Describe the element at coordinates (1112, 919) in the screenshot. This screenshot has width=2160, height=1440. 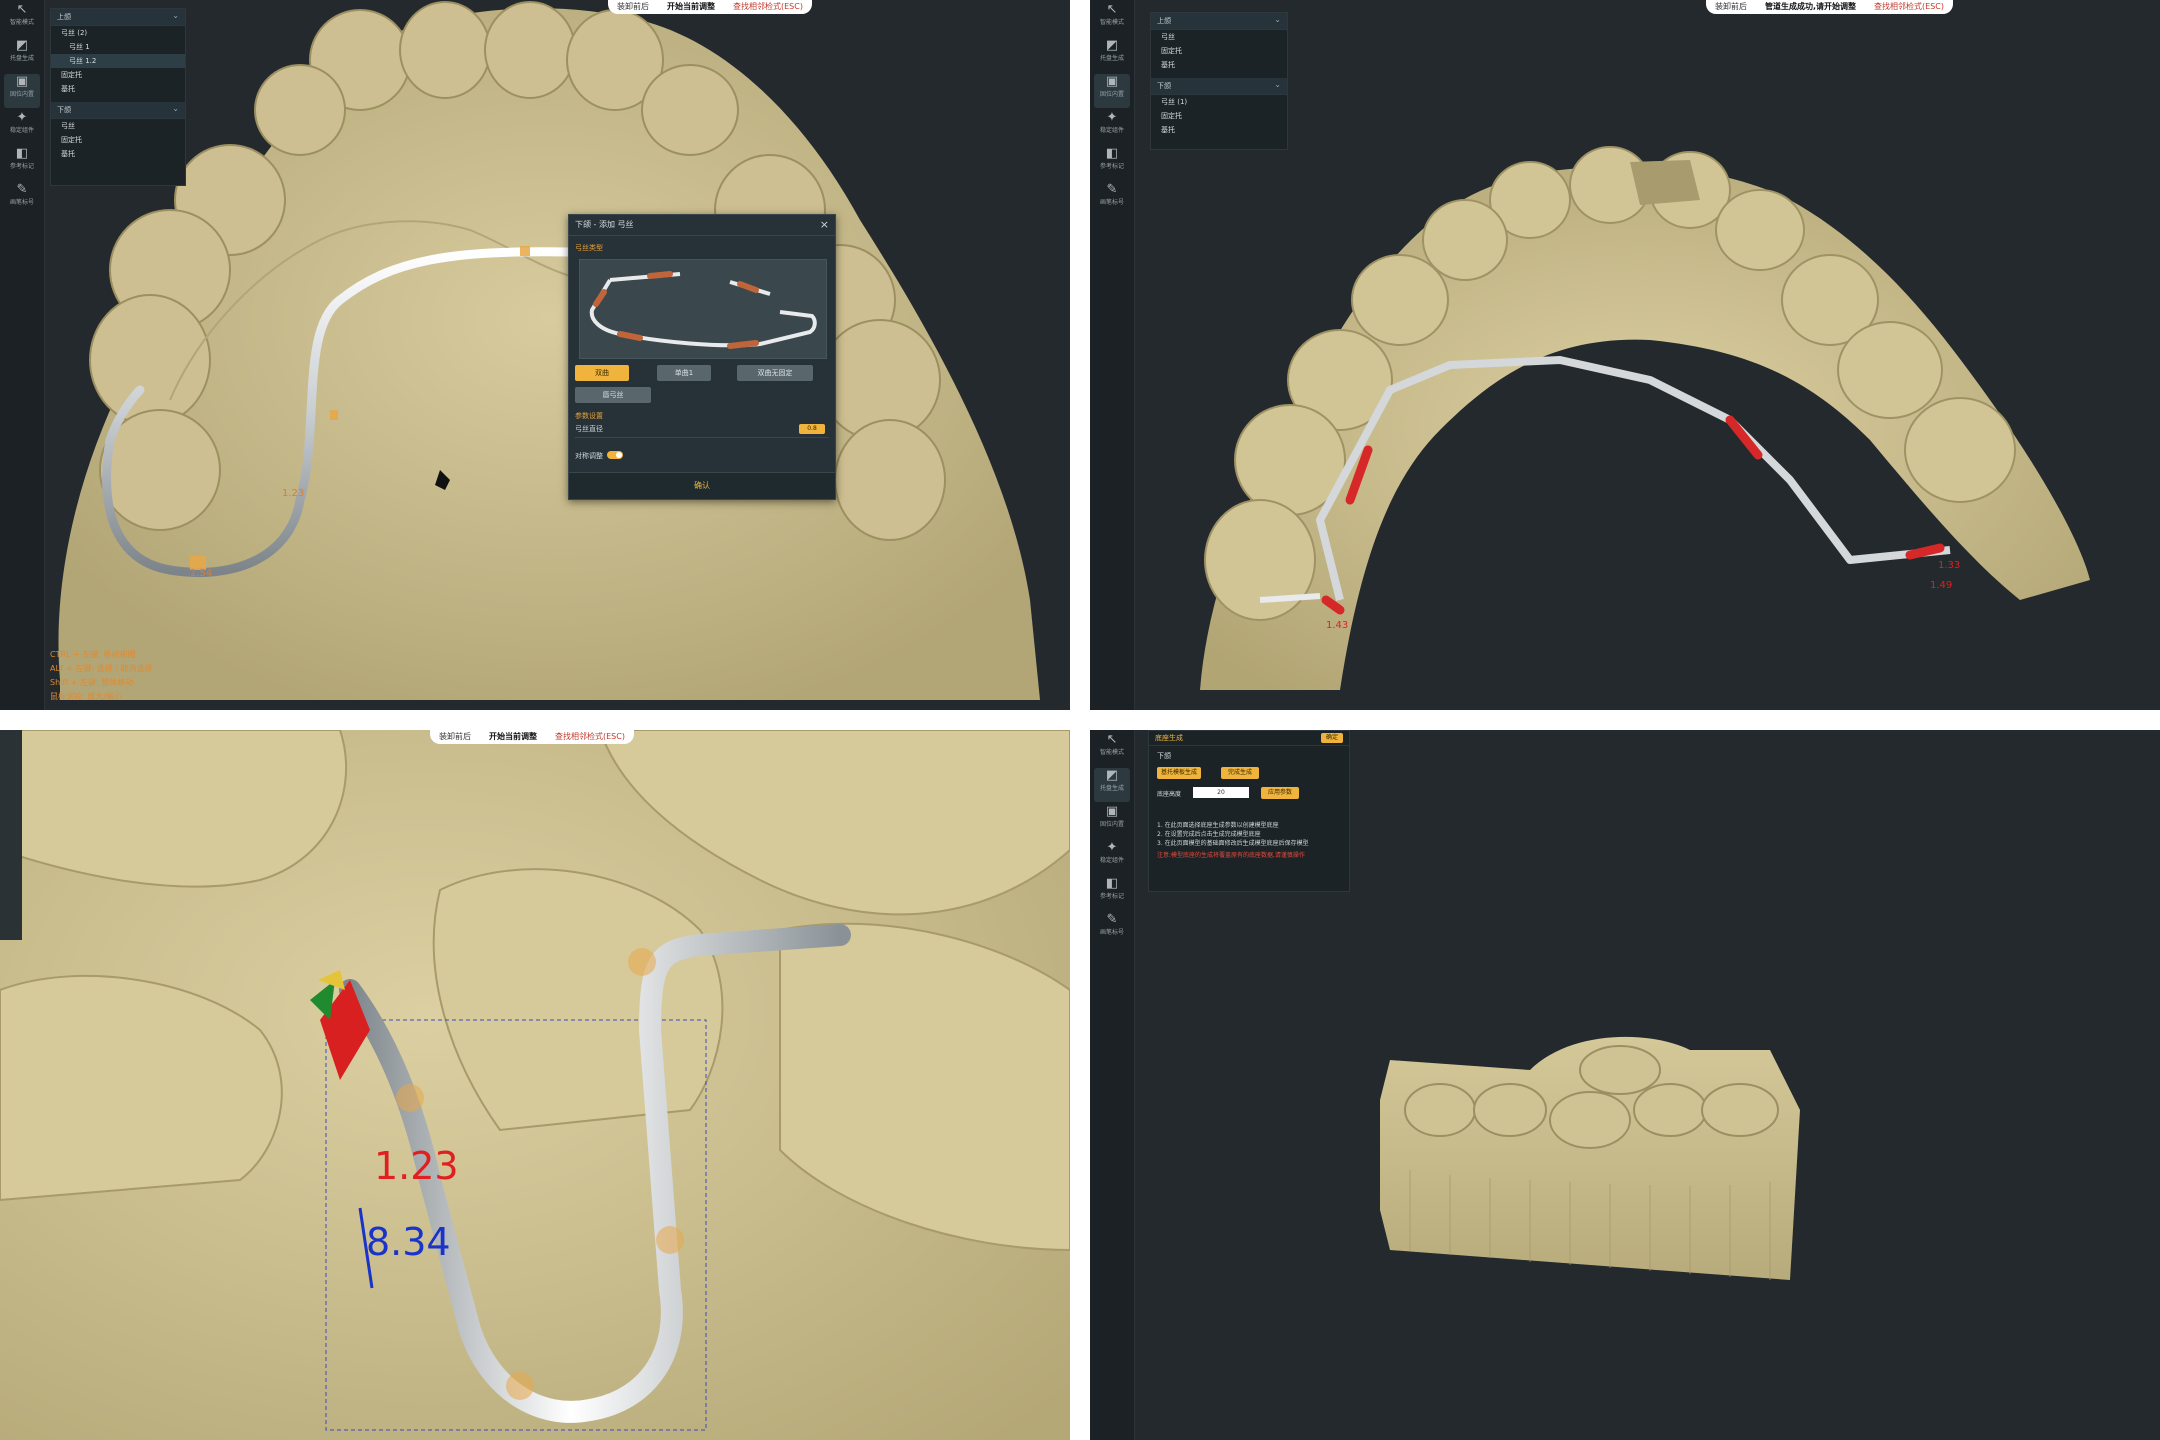
I see `brush-icon: ✎` at that location.